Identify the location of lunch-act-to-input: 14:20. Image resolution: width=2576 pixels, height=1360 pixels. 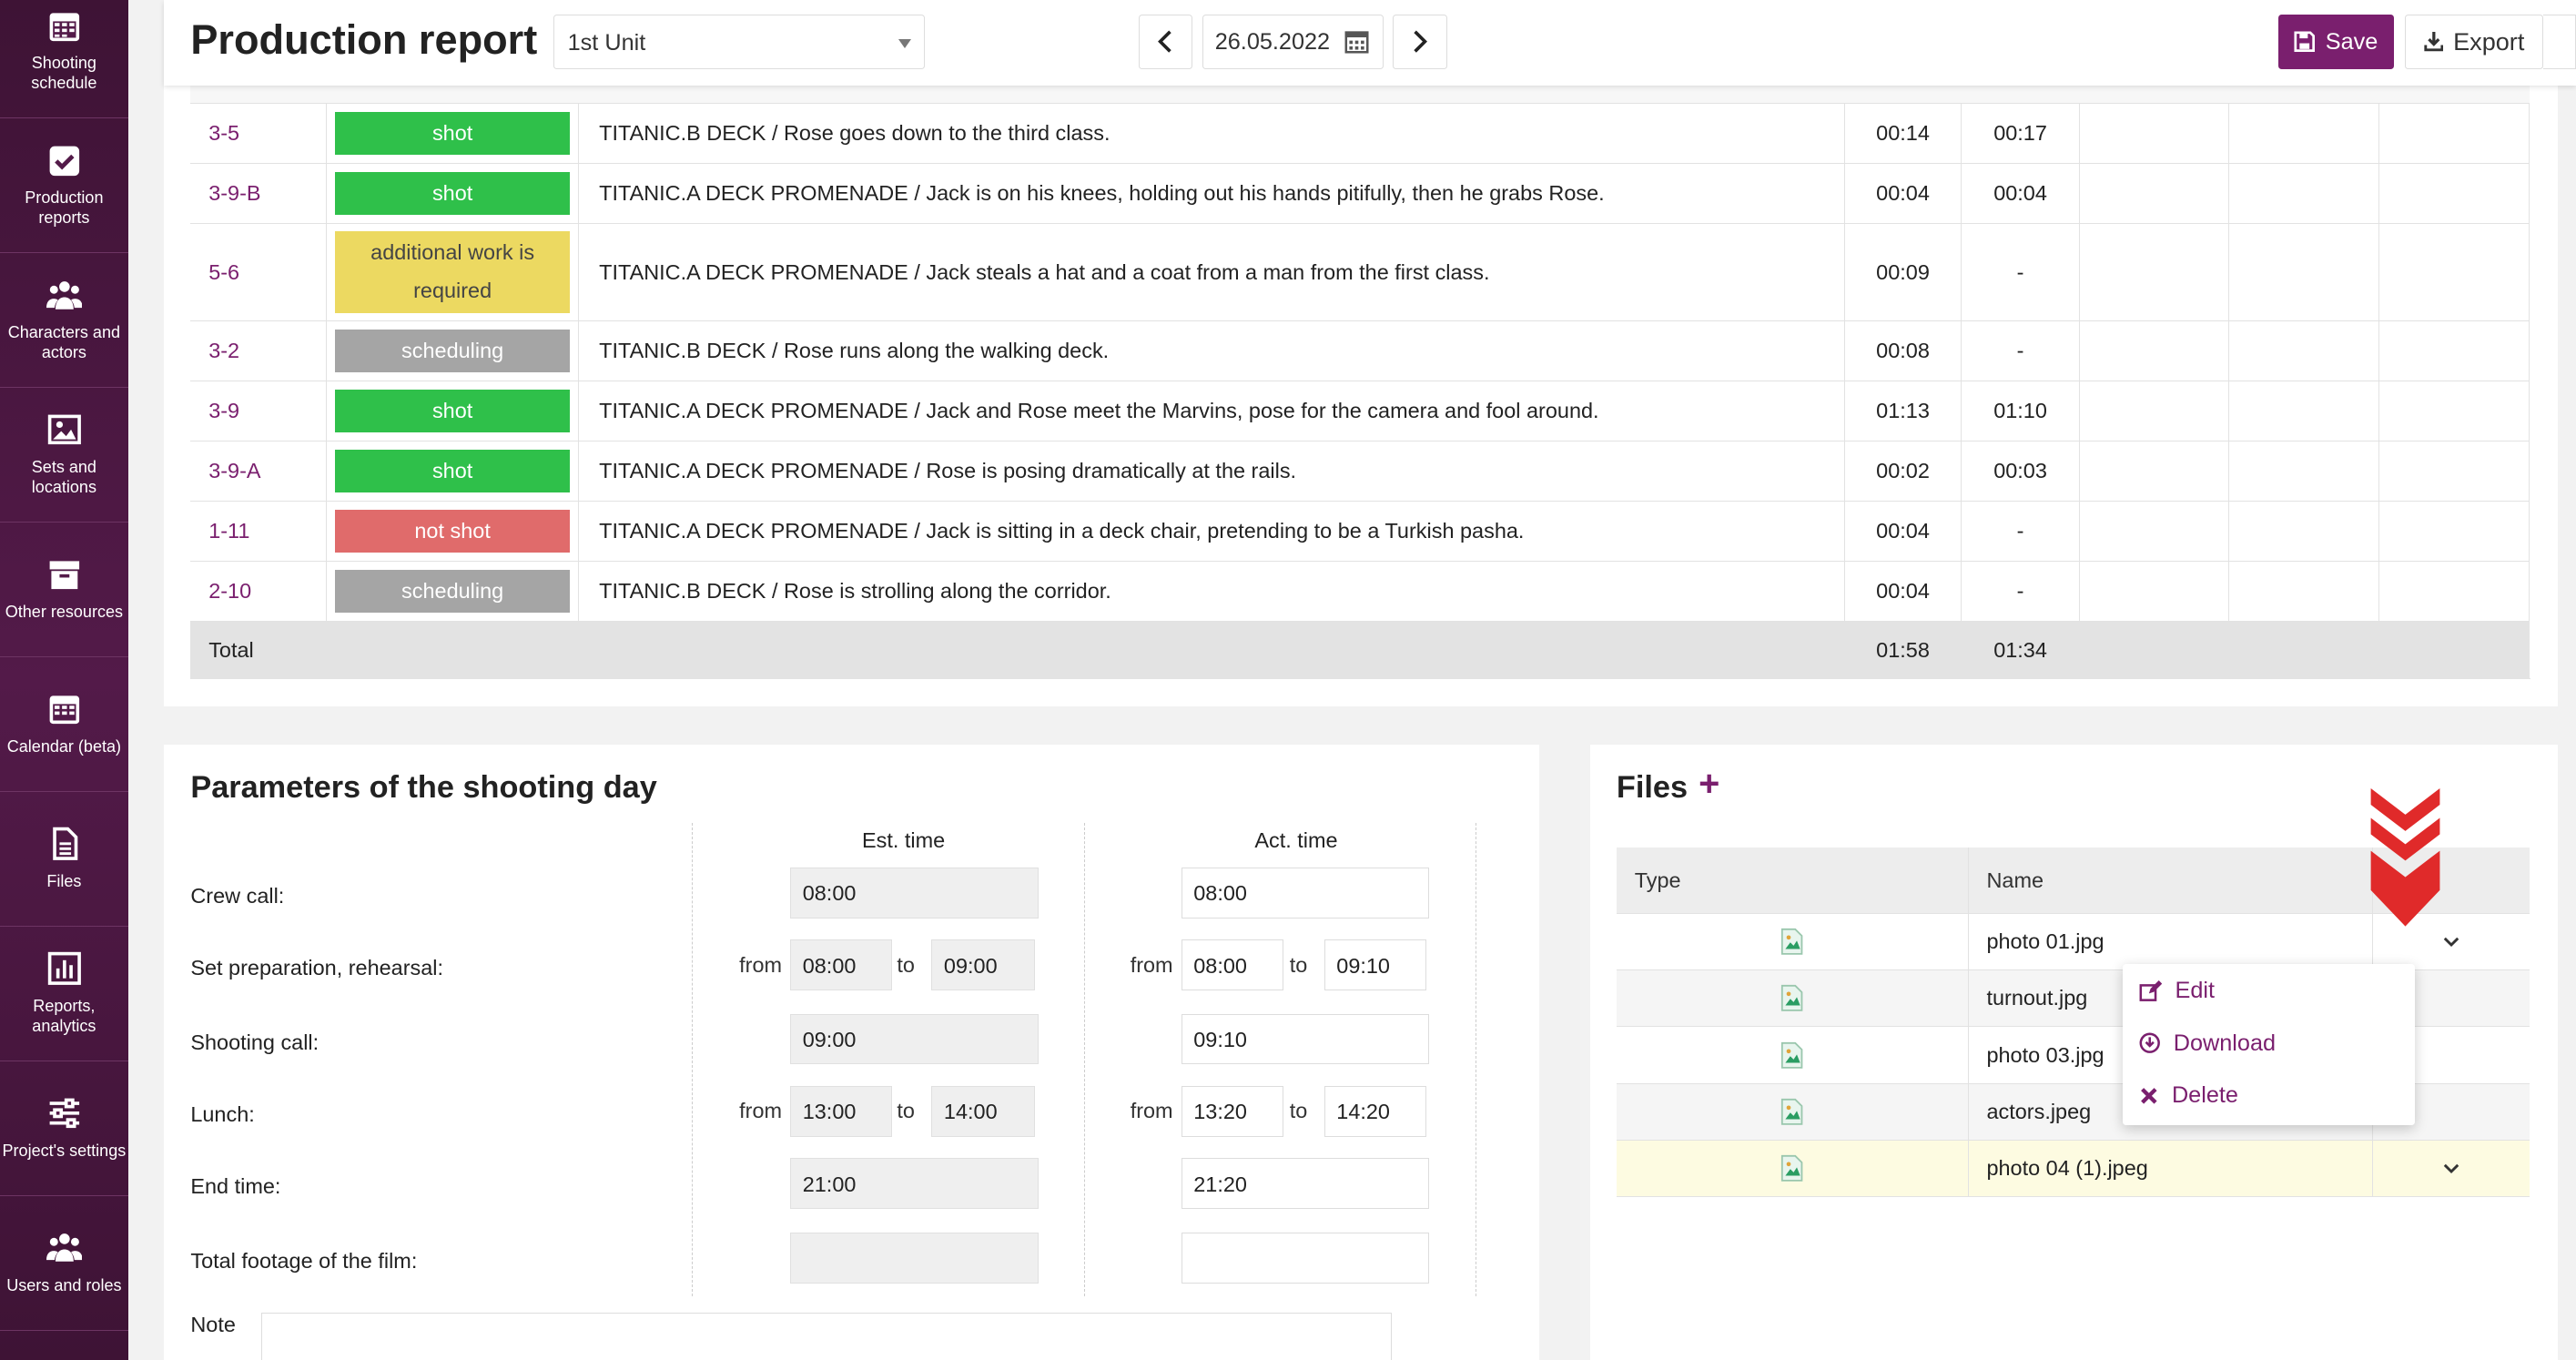
(1374, 1111).